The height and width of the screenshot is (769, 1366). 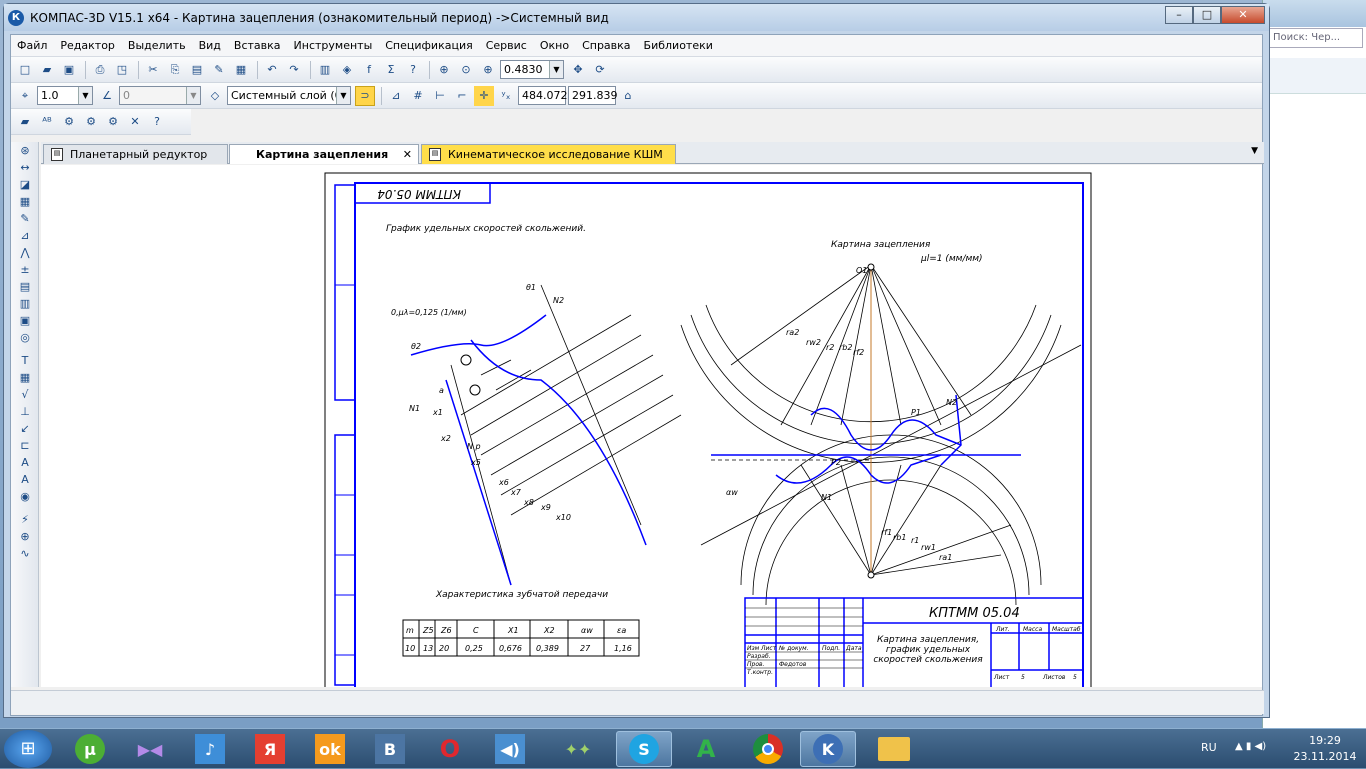 What do you see at coordinates (444, 70) in the screenshot?
I see `zoom-window-icon: ⊕` at bounding box center [444, 70].